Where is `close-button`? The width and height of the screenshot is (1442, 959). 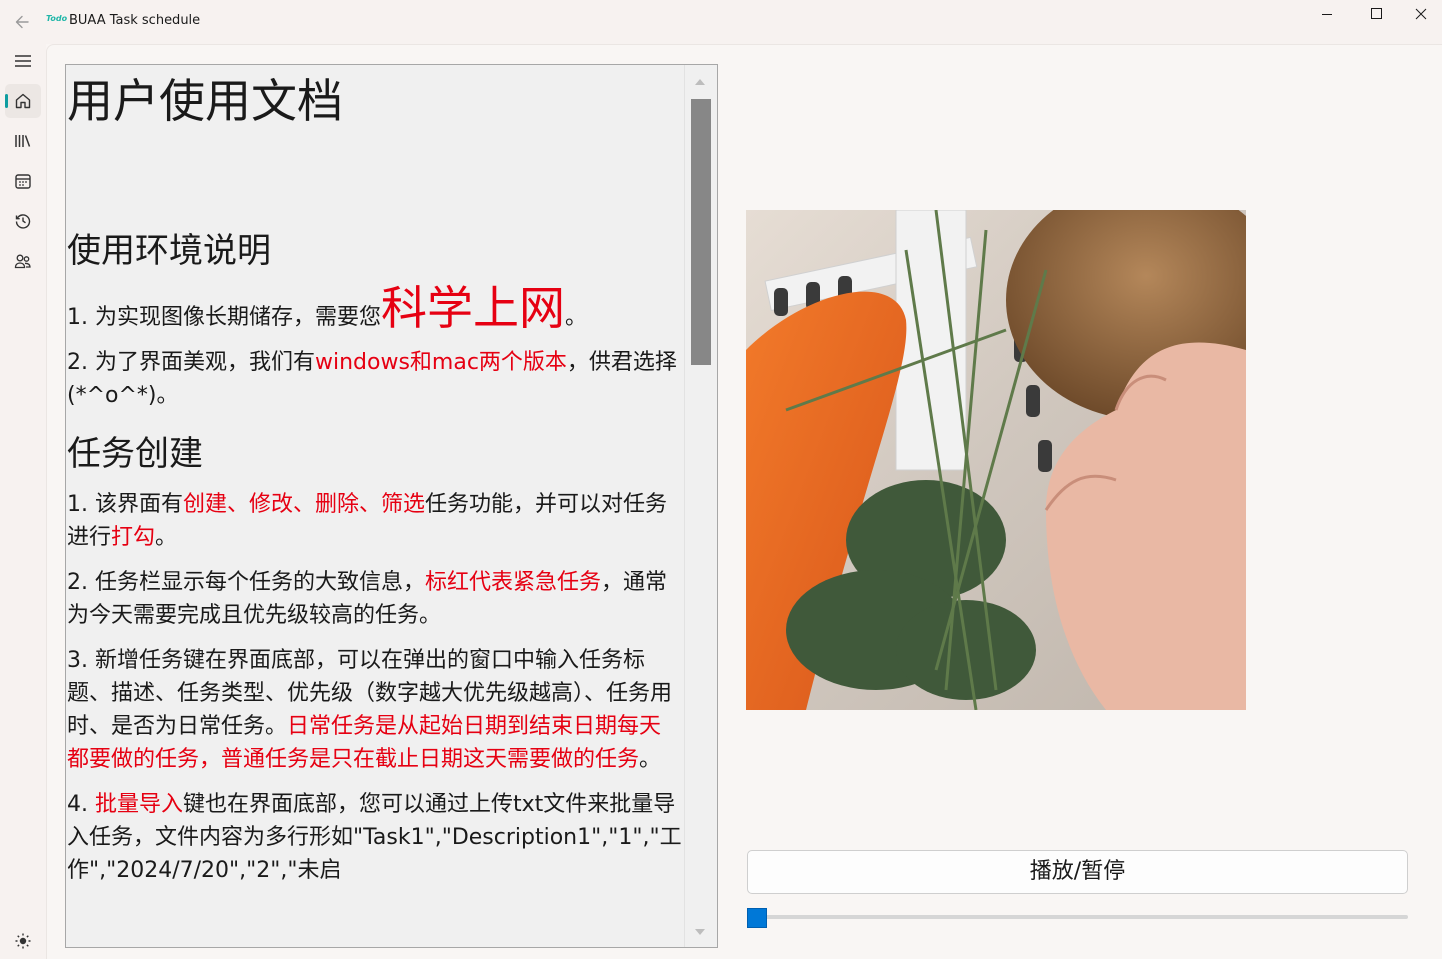
close-button is located at coordinates (1420, 15).